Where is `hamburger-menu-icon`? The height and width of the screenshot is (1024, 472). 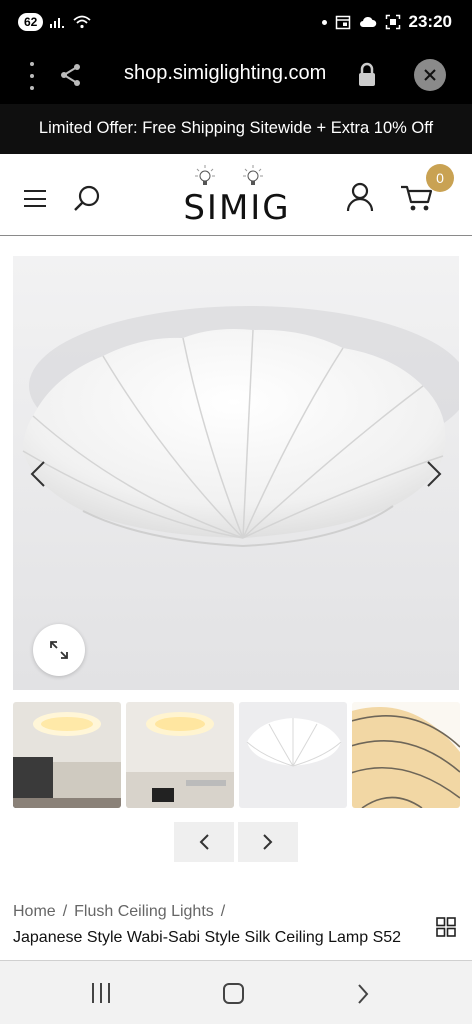
hamburger-menu-icon is located at coordinates (35, 198).